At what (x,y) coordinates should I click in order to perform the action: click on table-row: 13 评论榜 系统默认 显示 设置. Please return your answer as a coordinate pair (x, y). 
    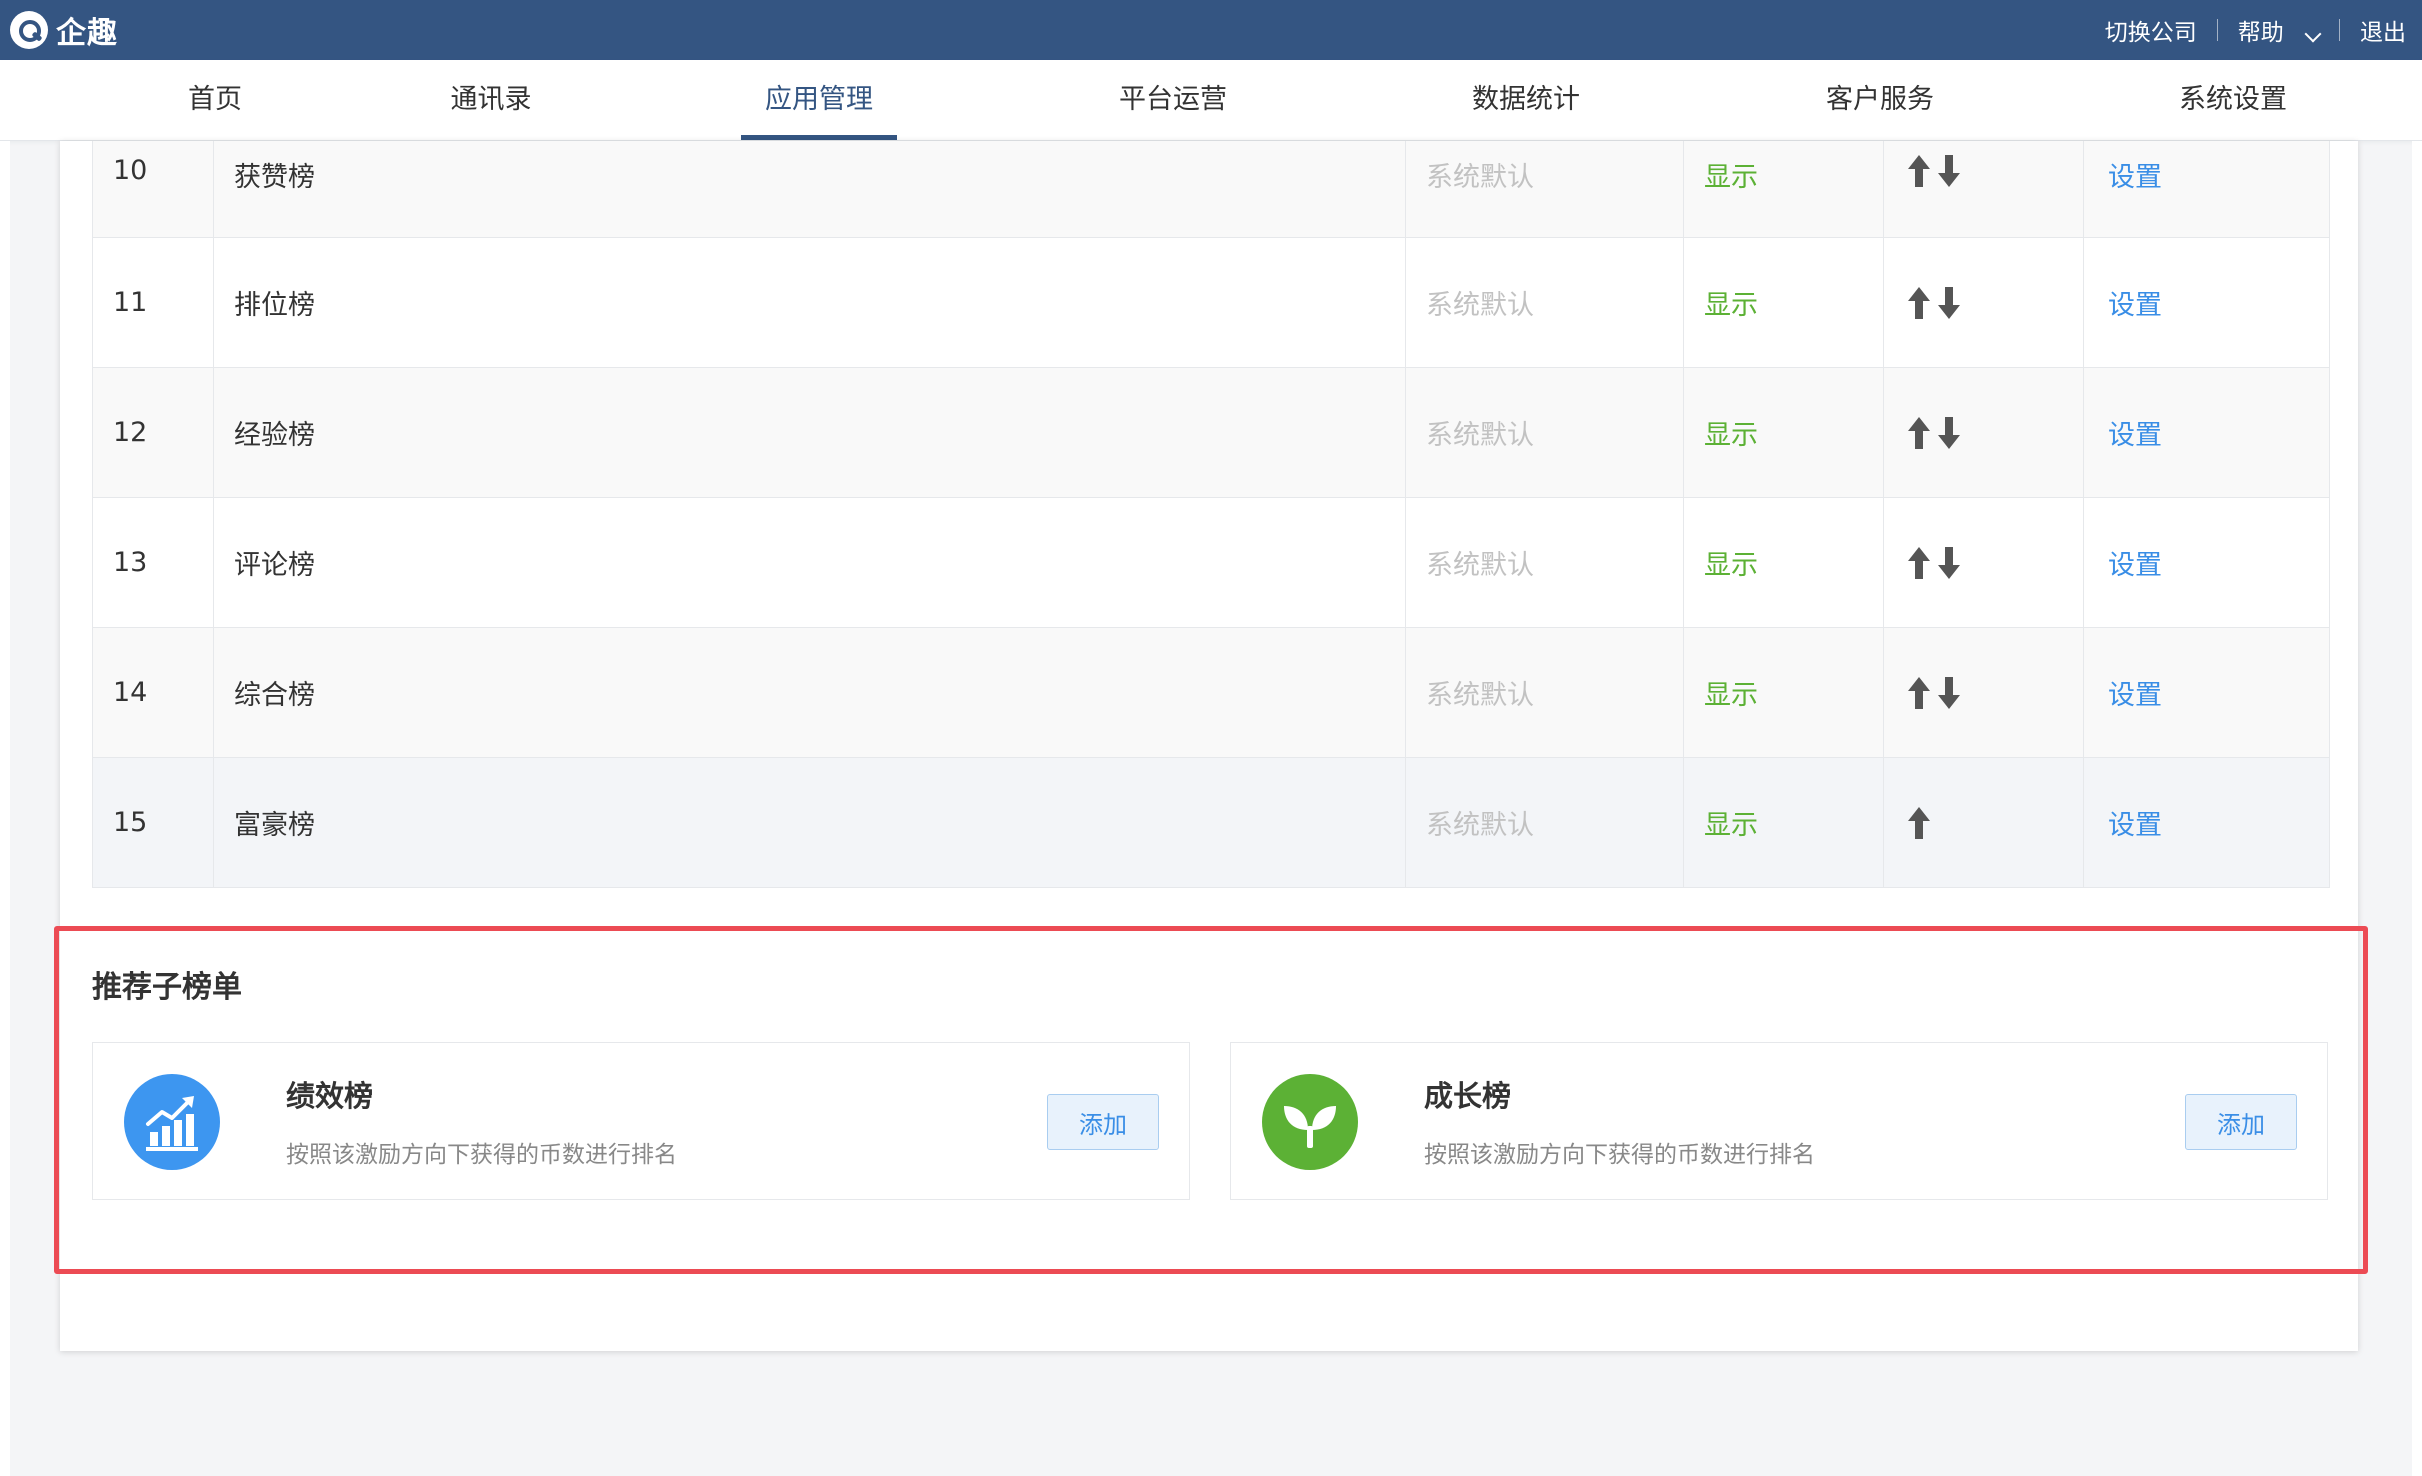
    Looking at the image, I should click on (1211, 562).